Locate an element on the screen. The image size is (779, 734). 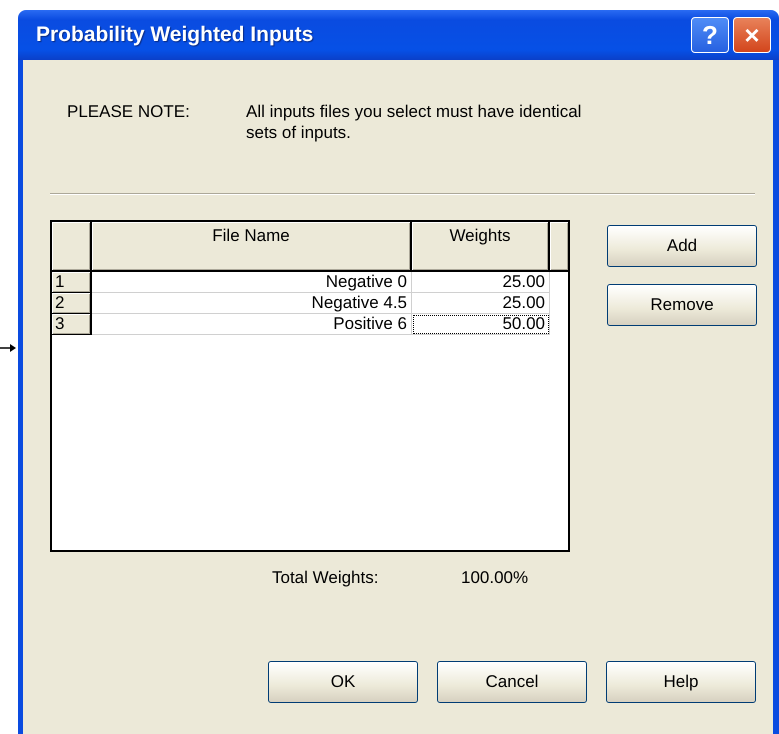
total-label: Total Weights: is located at coordinates (326, 578).